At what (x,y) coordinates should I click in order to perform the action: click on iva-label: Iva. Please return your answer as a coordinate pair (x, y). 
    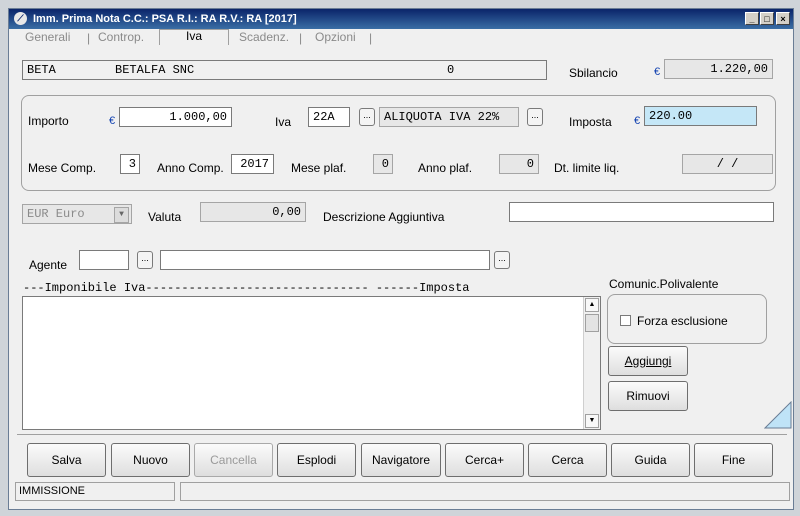
    Looking at the image, I should click on (283, 122).